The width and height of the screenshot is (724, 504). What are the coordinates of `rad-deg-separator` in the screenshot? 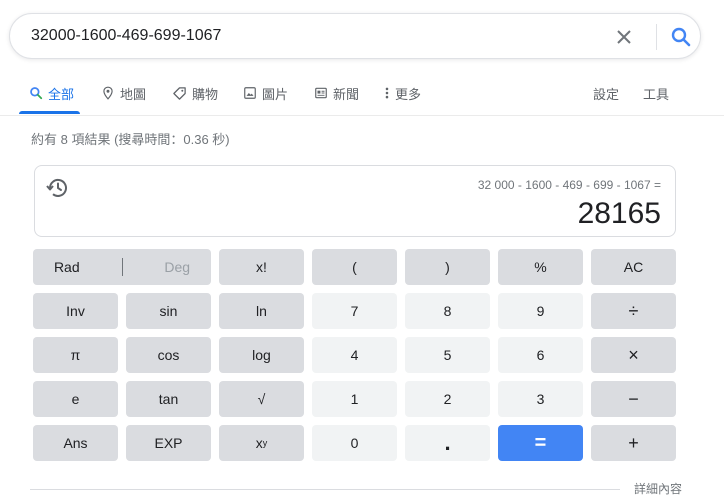 It's located at (122, 267).